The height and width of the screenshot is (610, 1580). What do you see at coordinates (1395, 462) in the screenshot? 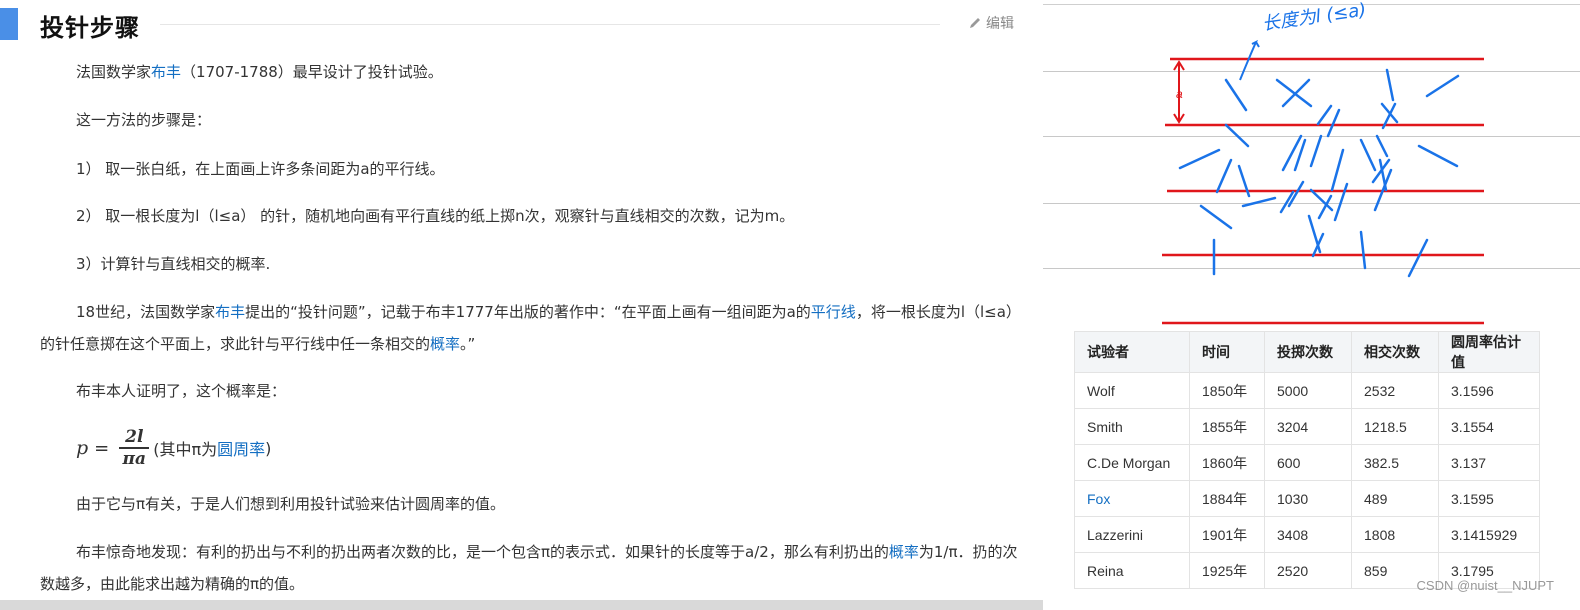
I see `cell-hits: 382.5` at bounding box center [1395, 462].